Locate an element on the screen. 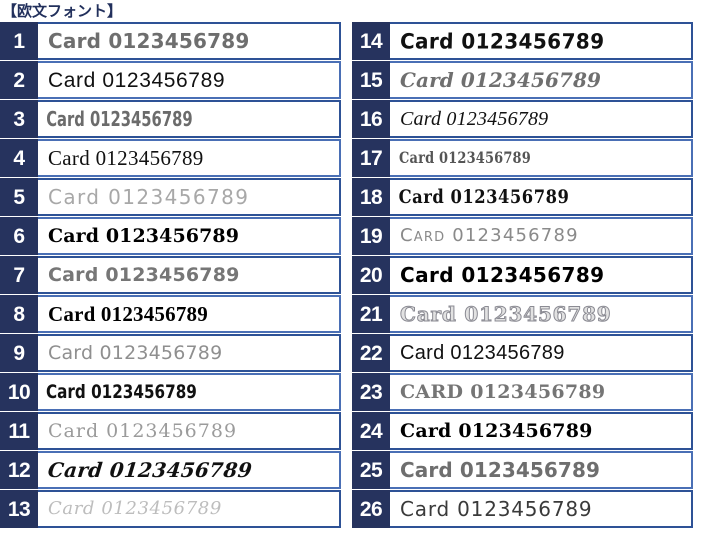  row-number-badge: 17 is located at coordinates (371, 158).